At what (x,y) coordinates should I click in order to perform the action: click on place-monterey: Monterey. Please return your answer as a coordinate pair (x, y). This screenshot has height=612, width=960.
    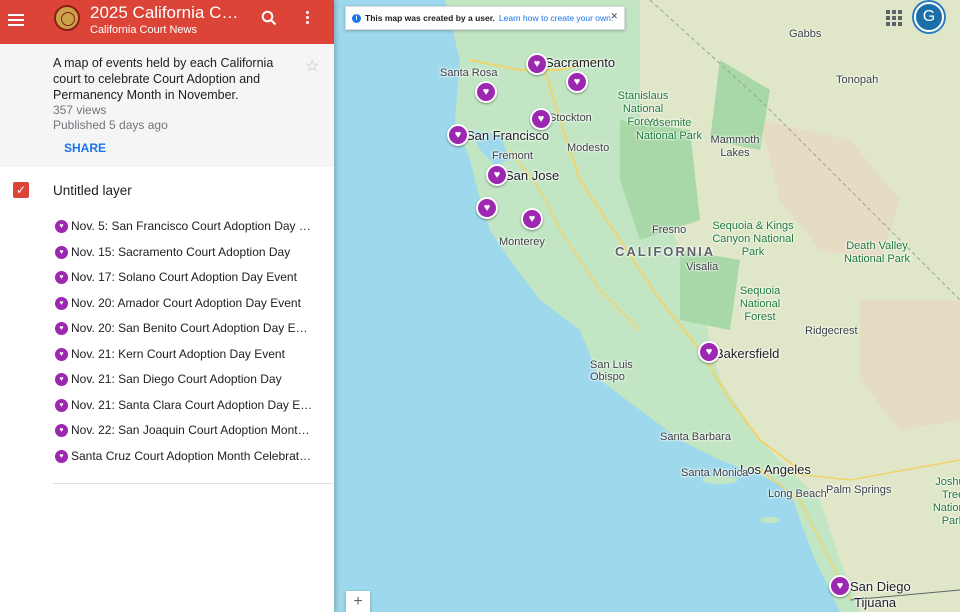
    Looking at the image, I should click on (522, 242).